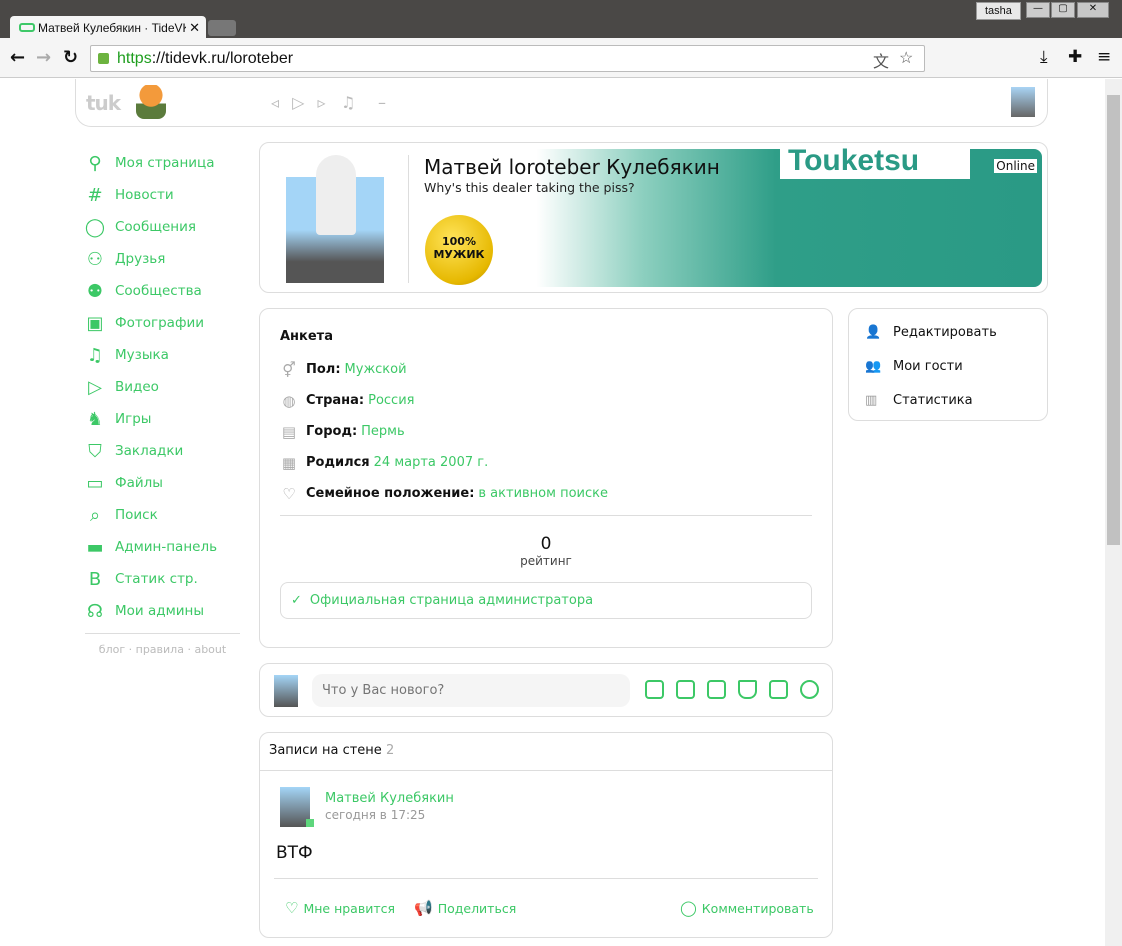 Image resolution: width=1122 pixels, height=946 pixels. Describe the element at coordinates (162, 387) in the screenshot. I see `sidebar-item: ▷ Видео` at that location.